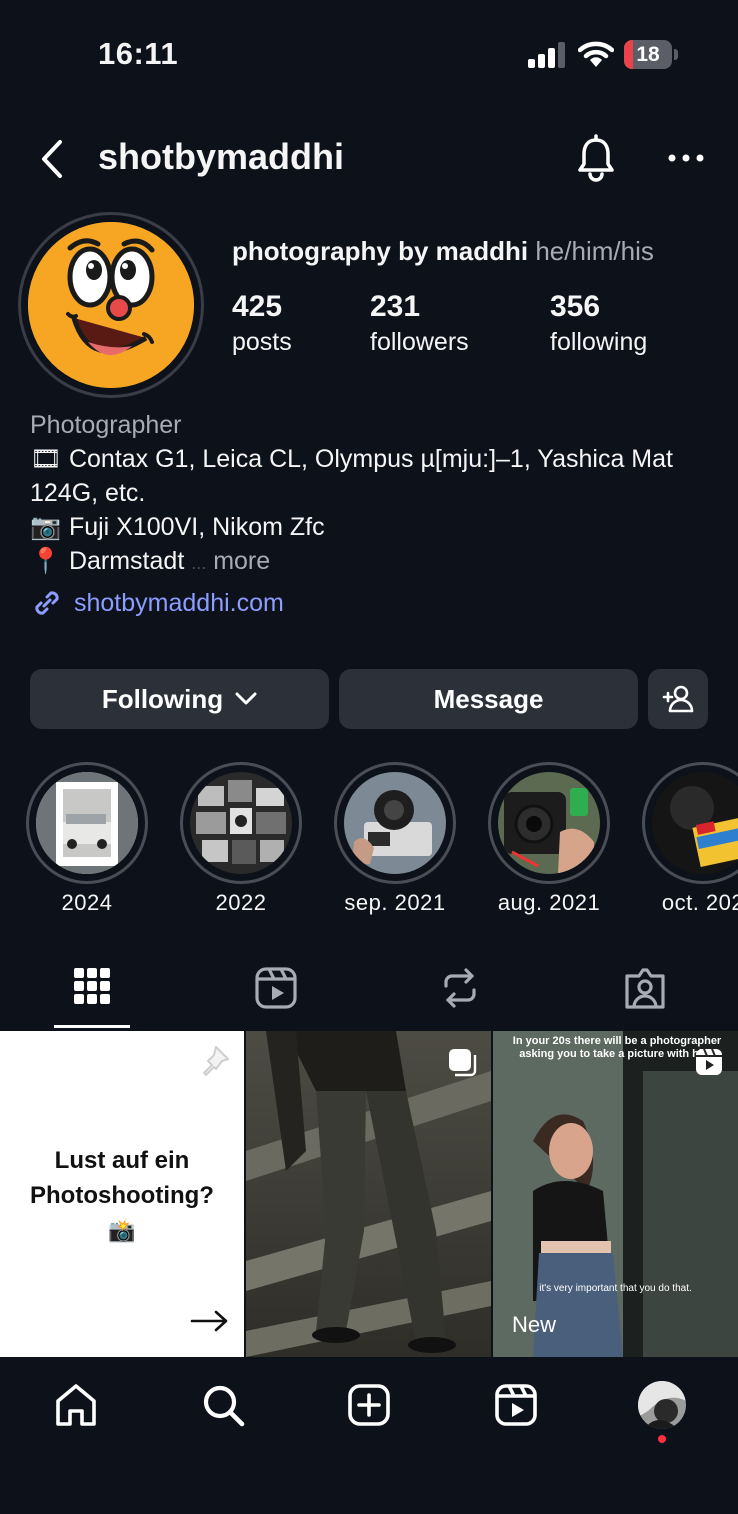 The image size is (738, 1514). I want to click on add-person-icon, so click(678, 699).